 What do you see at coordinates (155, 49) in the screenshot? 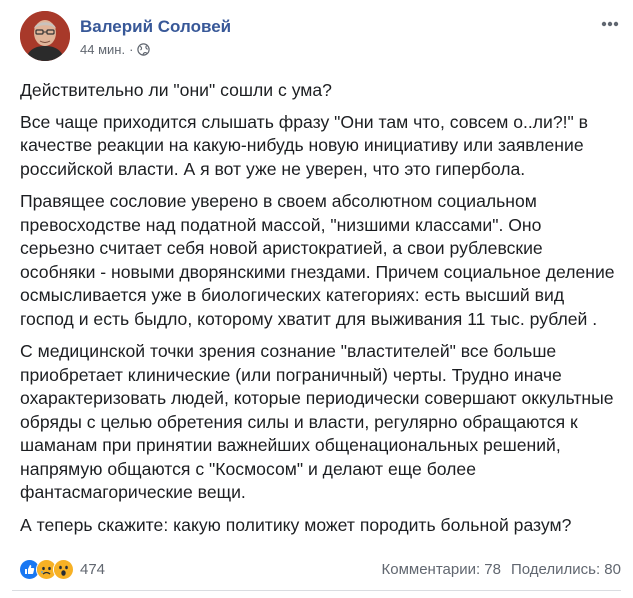
I see `post-subline: 44 мин. ·` at bounding box center [155, 49].